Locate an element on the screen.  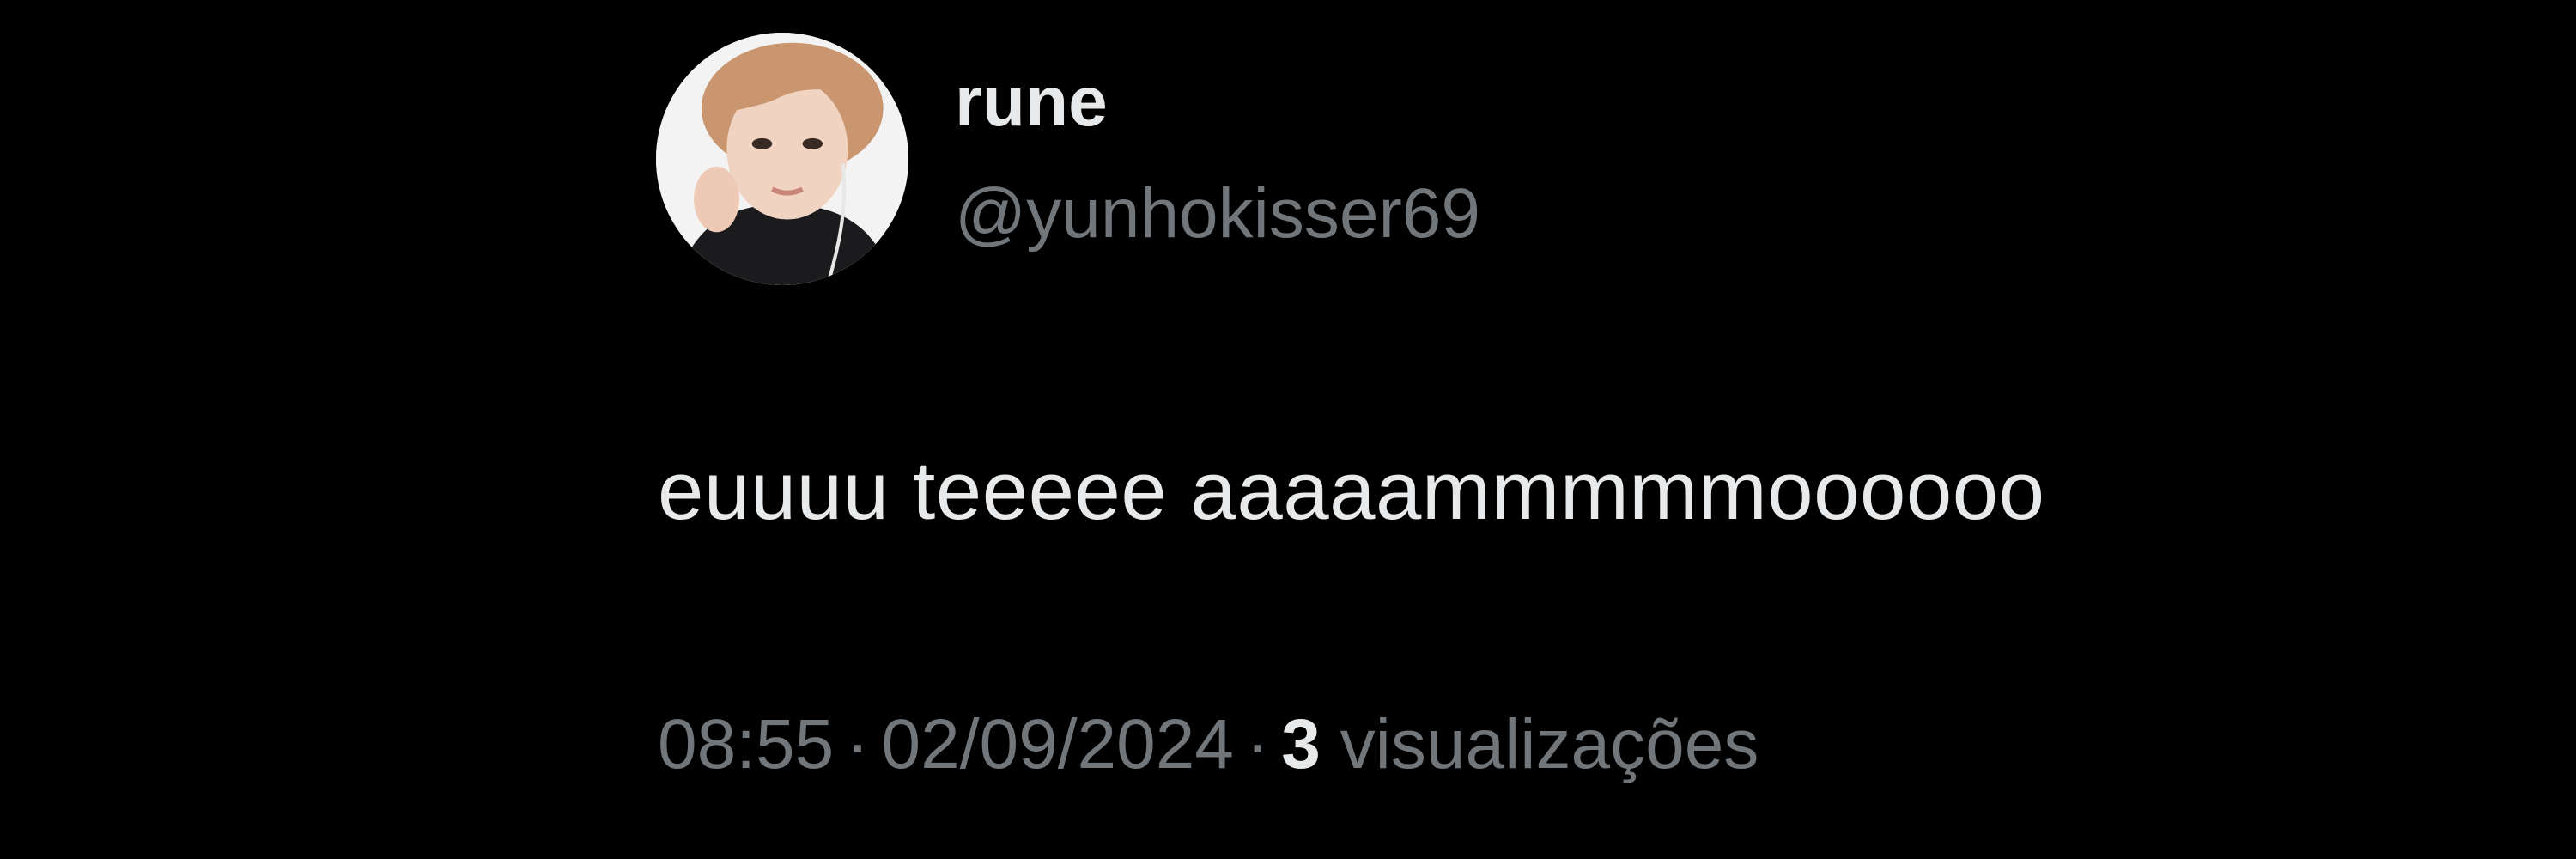
author-handle: @yunhokisser69 is located at coordinates (1217, 214).